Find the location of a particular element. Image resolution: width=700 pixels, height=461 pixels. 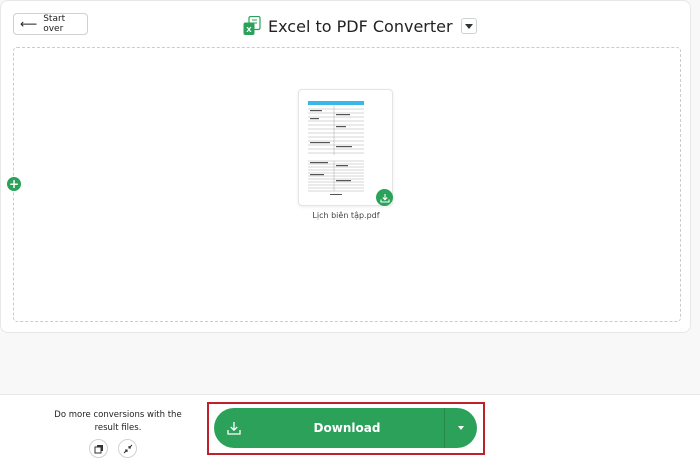

download-button: Download is located at coordinates (345, 428).